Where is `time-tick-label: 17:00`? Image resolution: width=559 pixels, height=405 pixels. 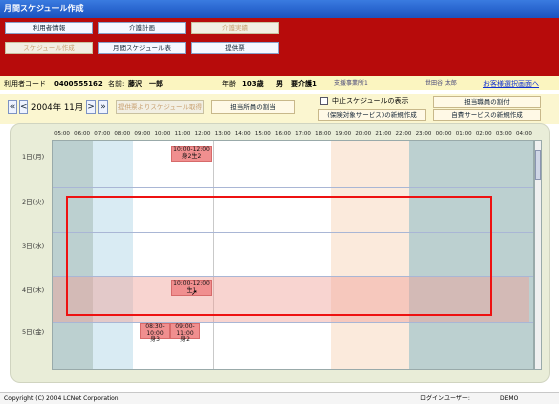
time-tick-label: 17:00 is located at coordinates (303, 134).